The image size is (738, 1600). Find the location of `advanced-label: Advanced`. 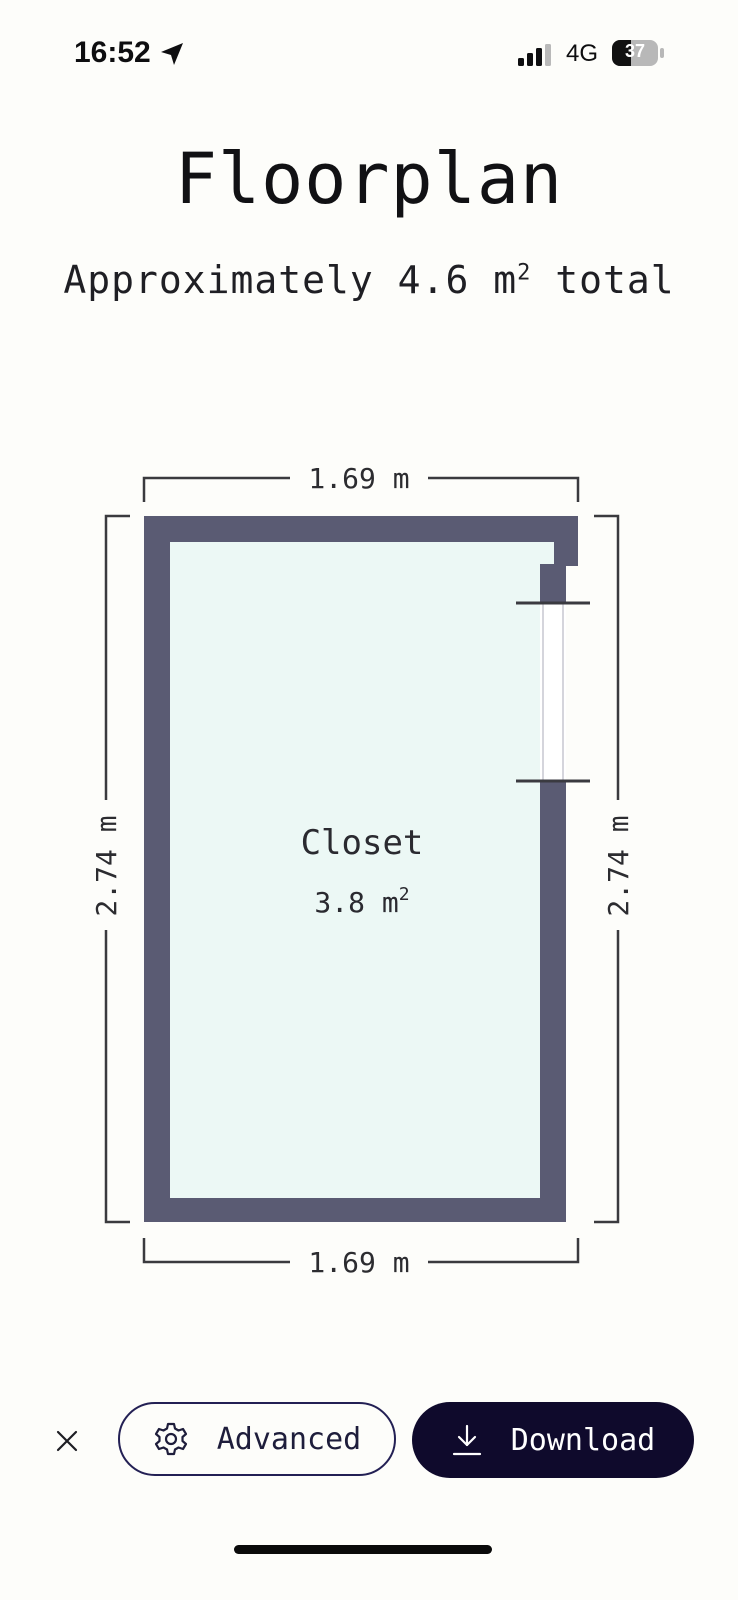

advanced-label: Advanced is located at coordinates (289, 1439).